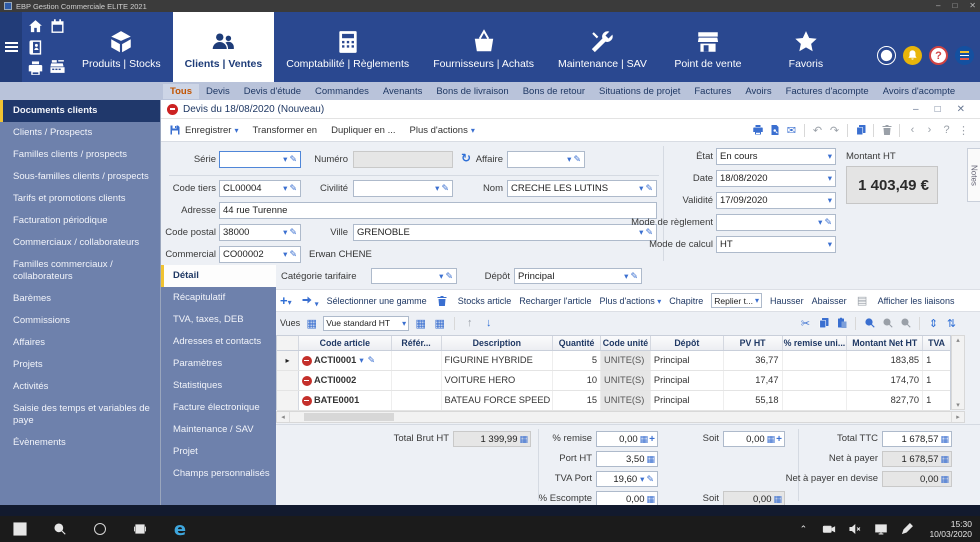  Describe the element at coordinates (420, 323) in the screenshot. I see `grid-add-icon: ▦` at that location.